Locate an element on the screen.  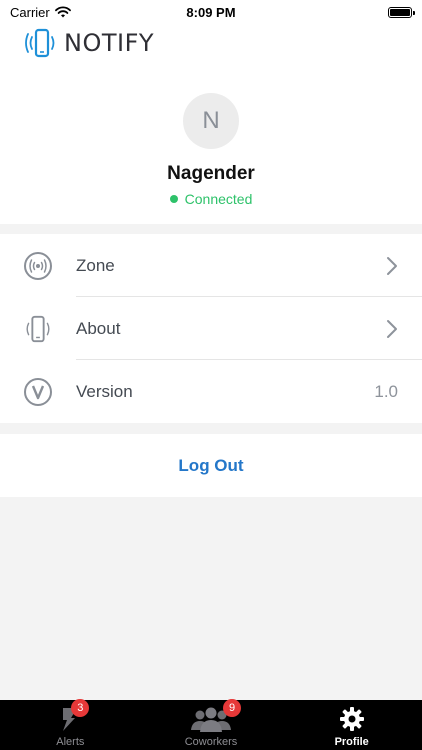
menu-item-label: About is located at coordinates (98, 328).